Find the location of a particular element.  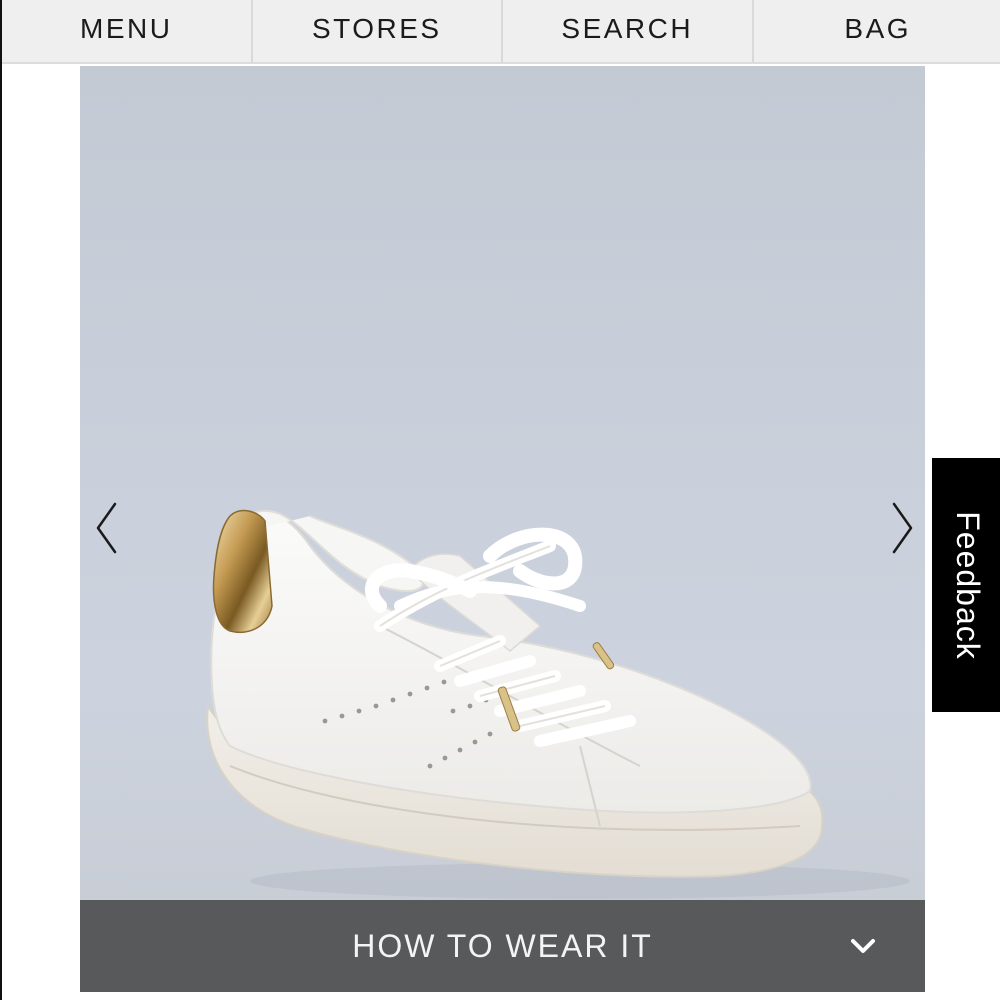

search-button: SEARCH is located at coordinates (628, 31).